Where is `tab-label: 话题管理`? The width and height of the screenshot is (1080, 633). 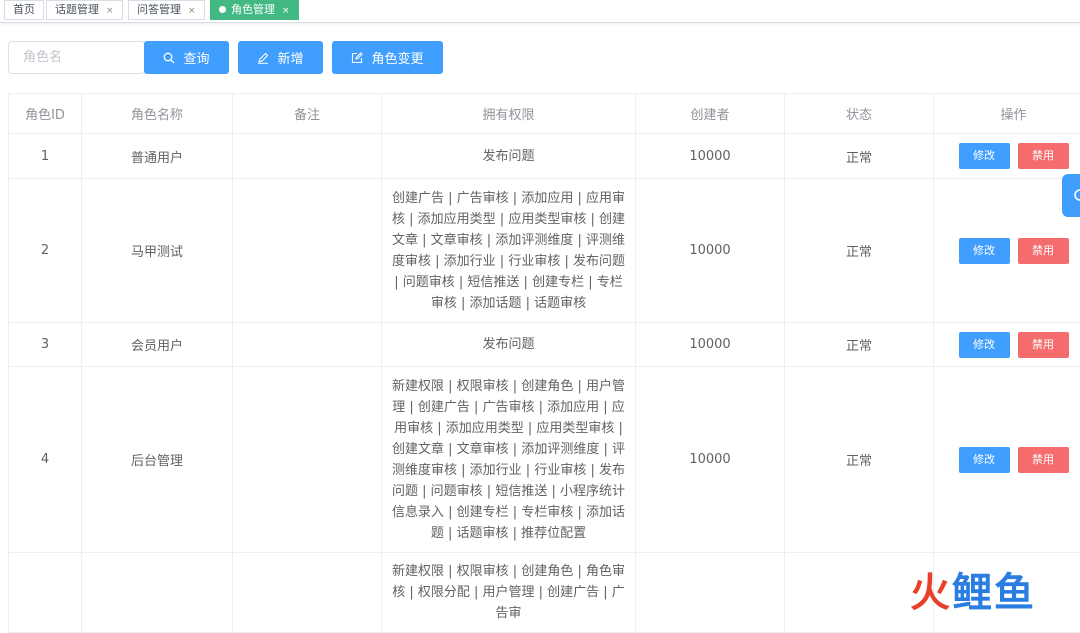 tab-label: 话题管理 is located at coordinates (77, 9).